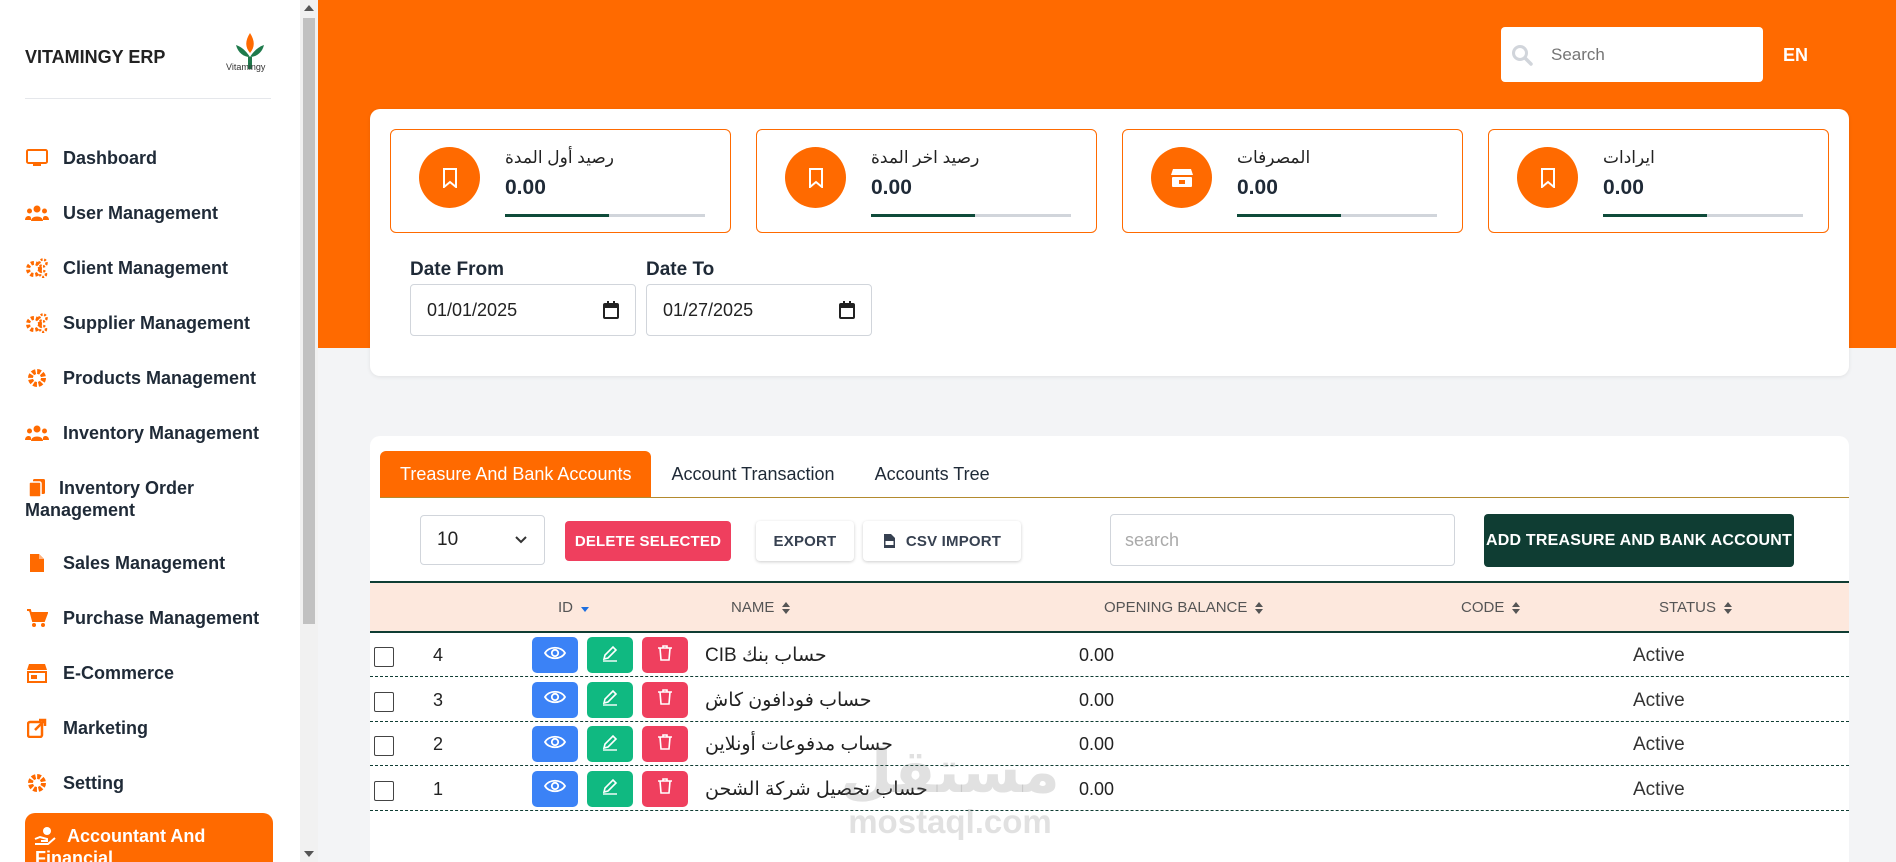  What do you see at coordinates (110, 499) in the screenshot?
I see `sidebar-item-label: Inventory Order Management` at bounding box center [110, 499].